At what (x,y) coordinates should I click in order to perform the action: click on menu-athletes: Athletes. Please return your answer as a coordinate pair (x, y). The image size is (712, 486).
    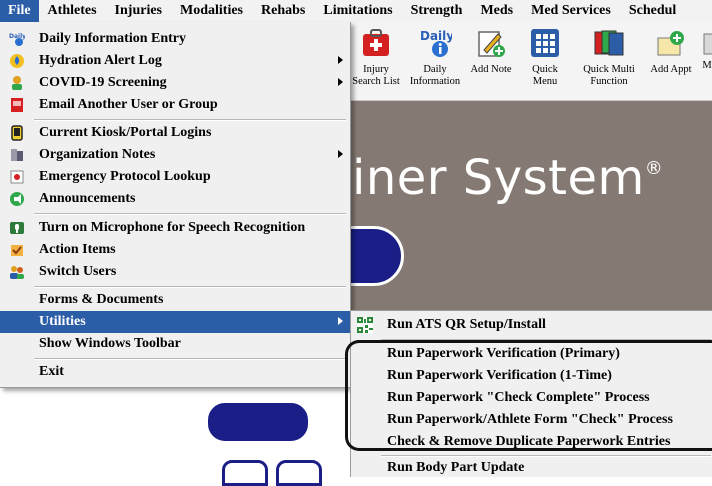
    Looking at the image, I should click on (72, 11).